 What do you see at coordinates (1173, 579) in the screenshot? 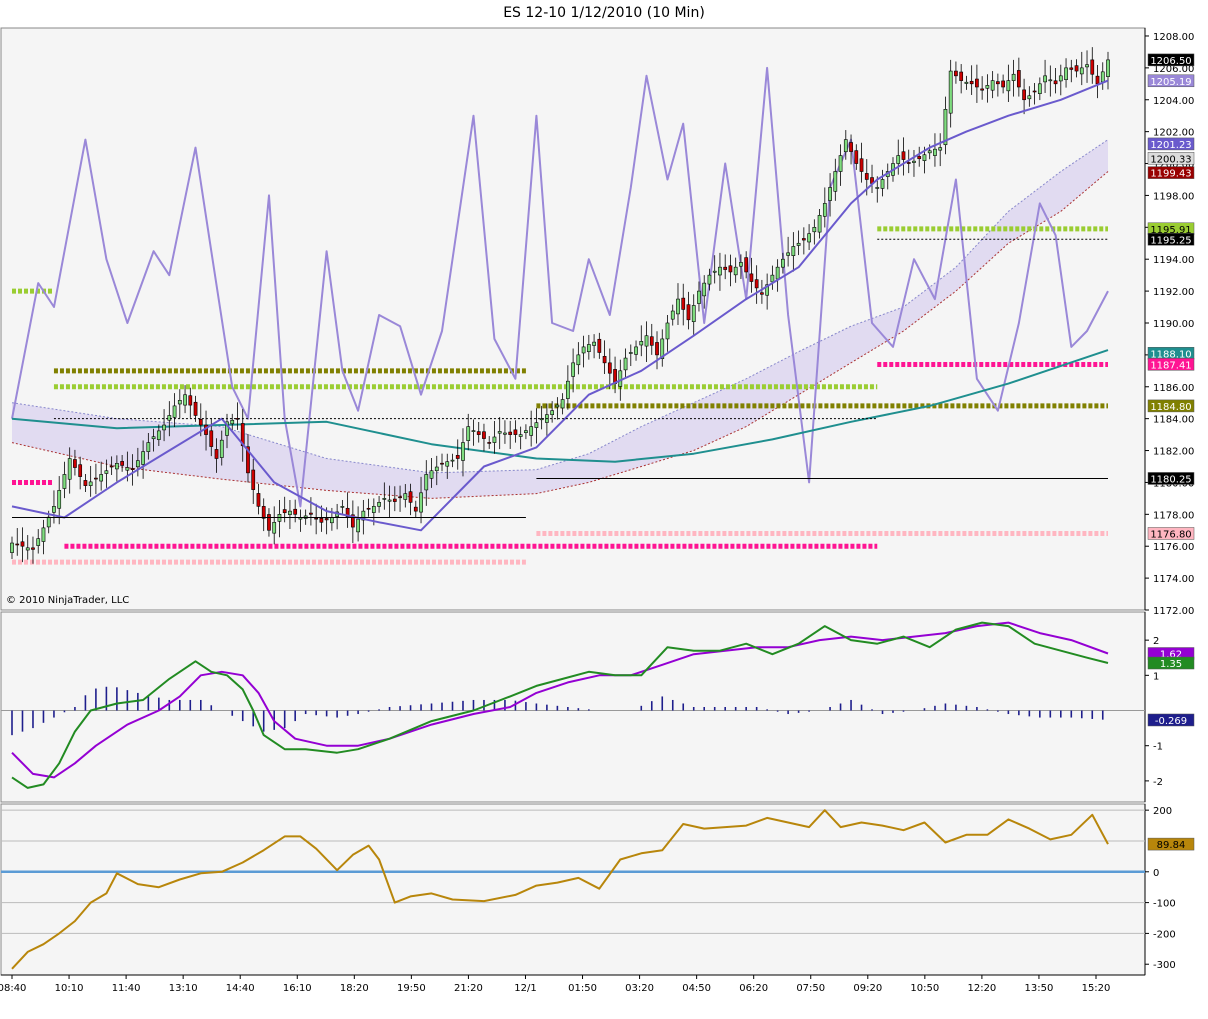
I see `price-tick-label: 1174.00` at bounding box center [1173, 579].